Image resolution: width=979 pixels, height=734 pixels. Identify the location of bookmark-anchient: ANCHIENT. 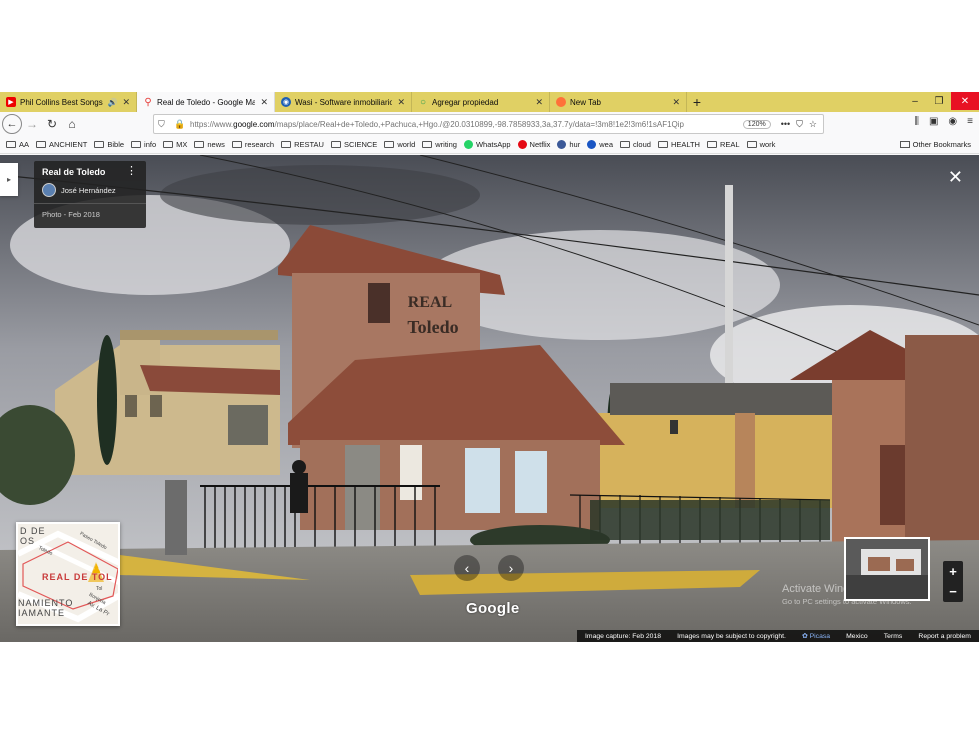
(61, 144).